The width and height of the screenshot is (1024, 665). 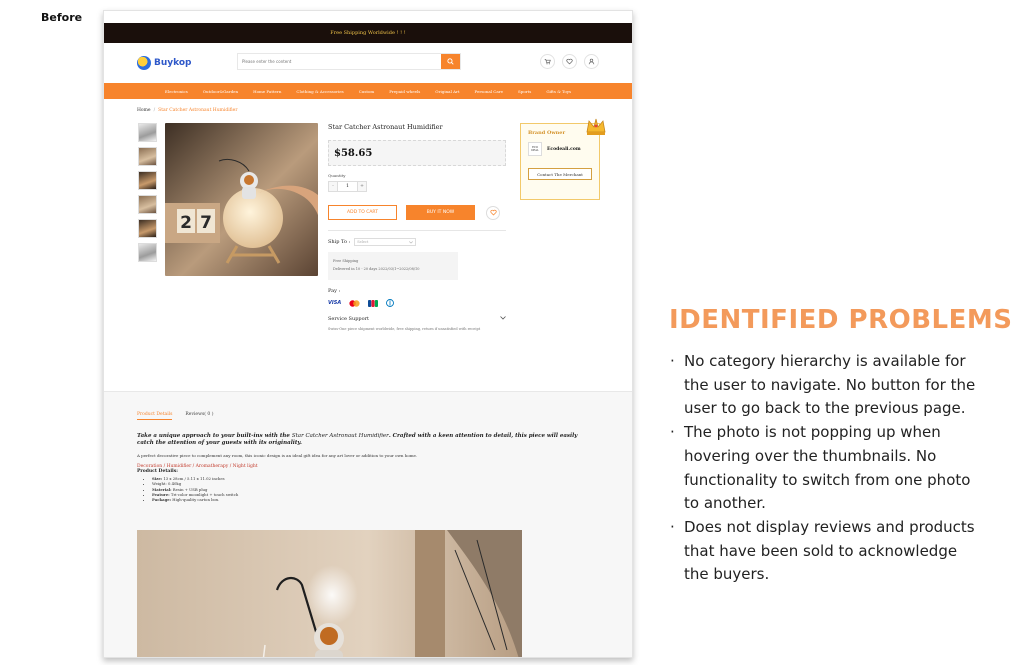 I want to click on svg-text: 2, so click(x=186, y=223).